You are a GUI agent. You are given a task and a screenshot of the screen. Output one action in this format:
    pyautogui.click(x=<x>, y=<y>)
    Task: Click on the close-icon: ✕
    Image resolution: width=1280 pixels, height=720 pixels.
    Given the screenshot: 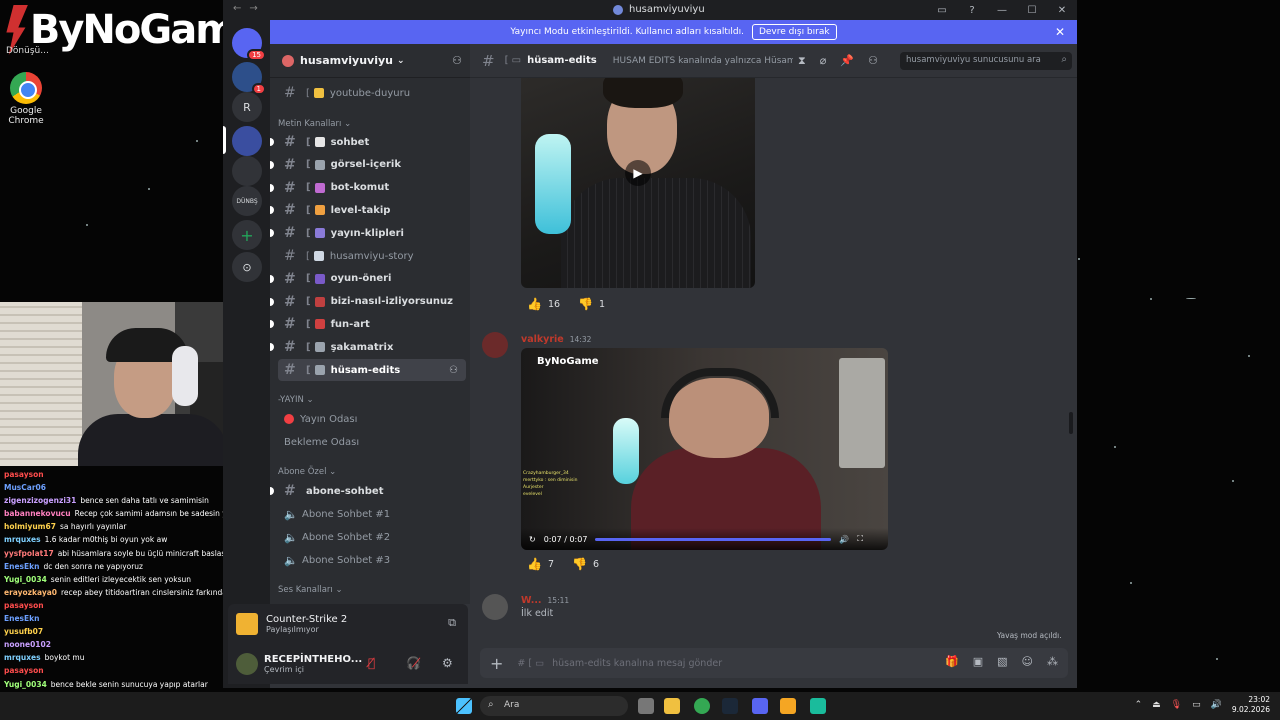 What is the action you would take?
    pyautogui.click(x=1060, y=32)
    